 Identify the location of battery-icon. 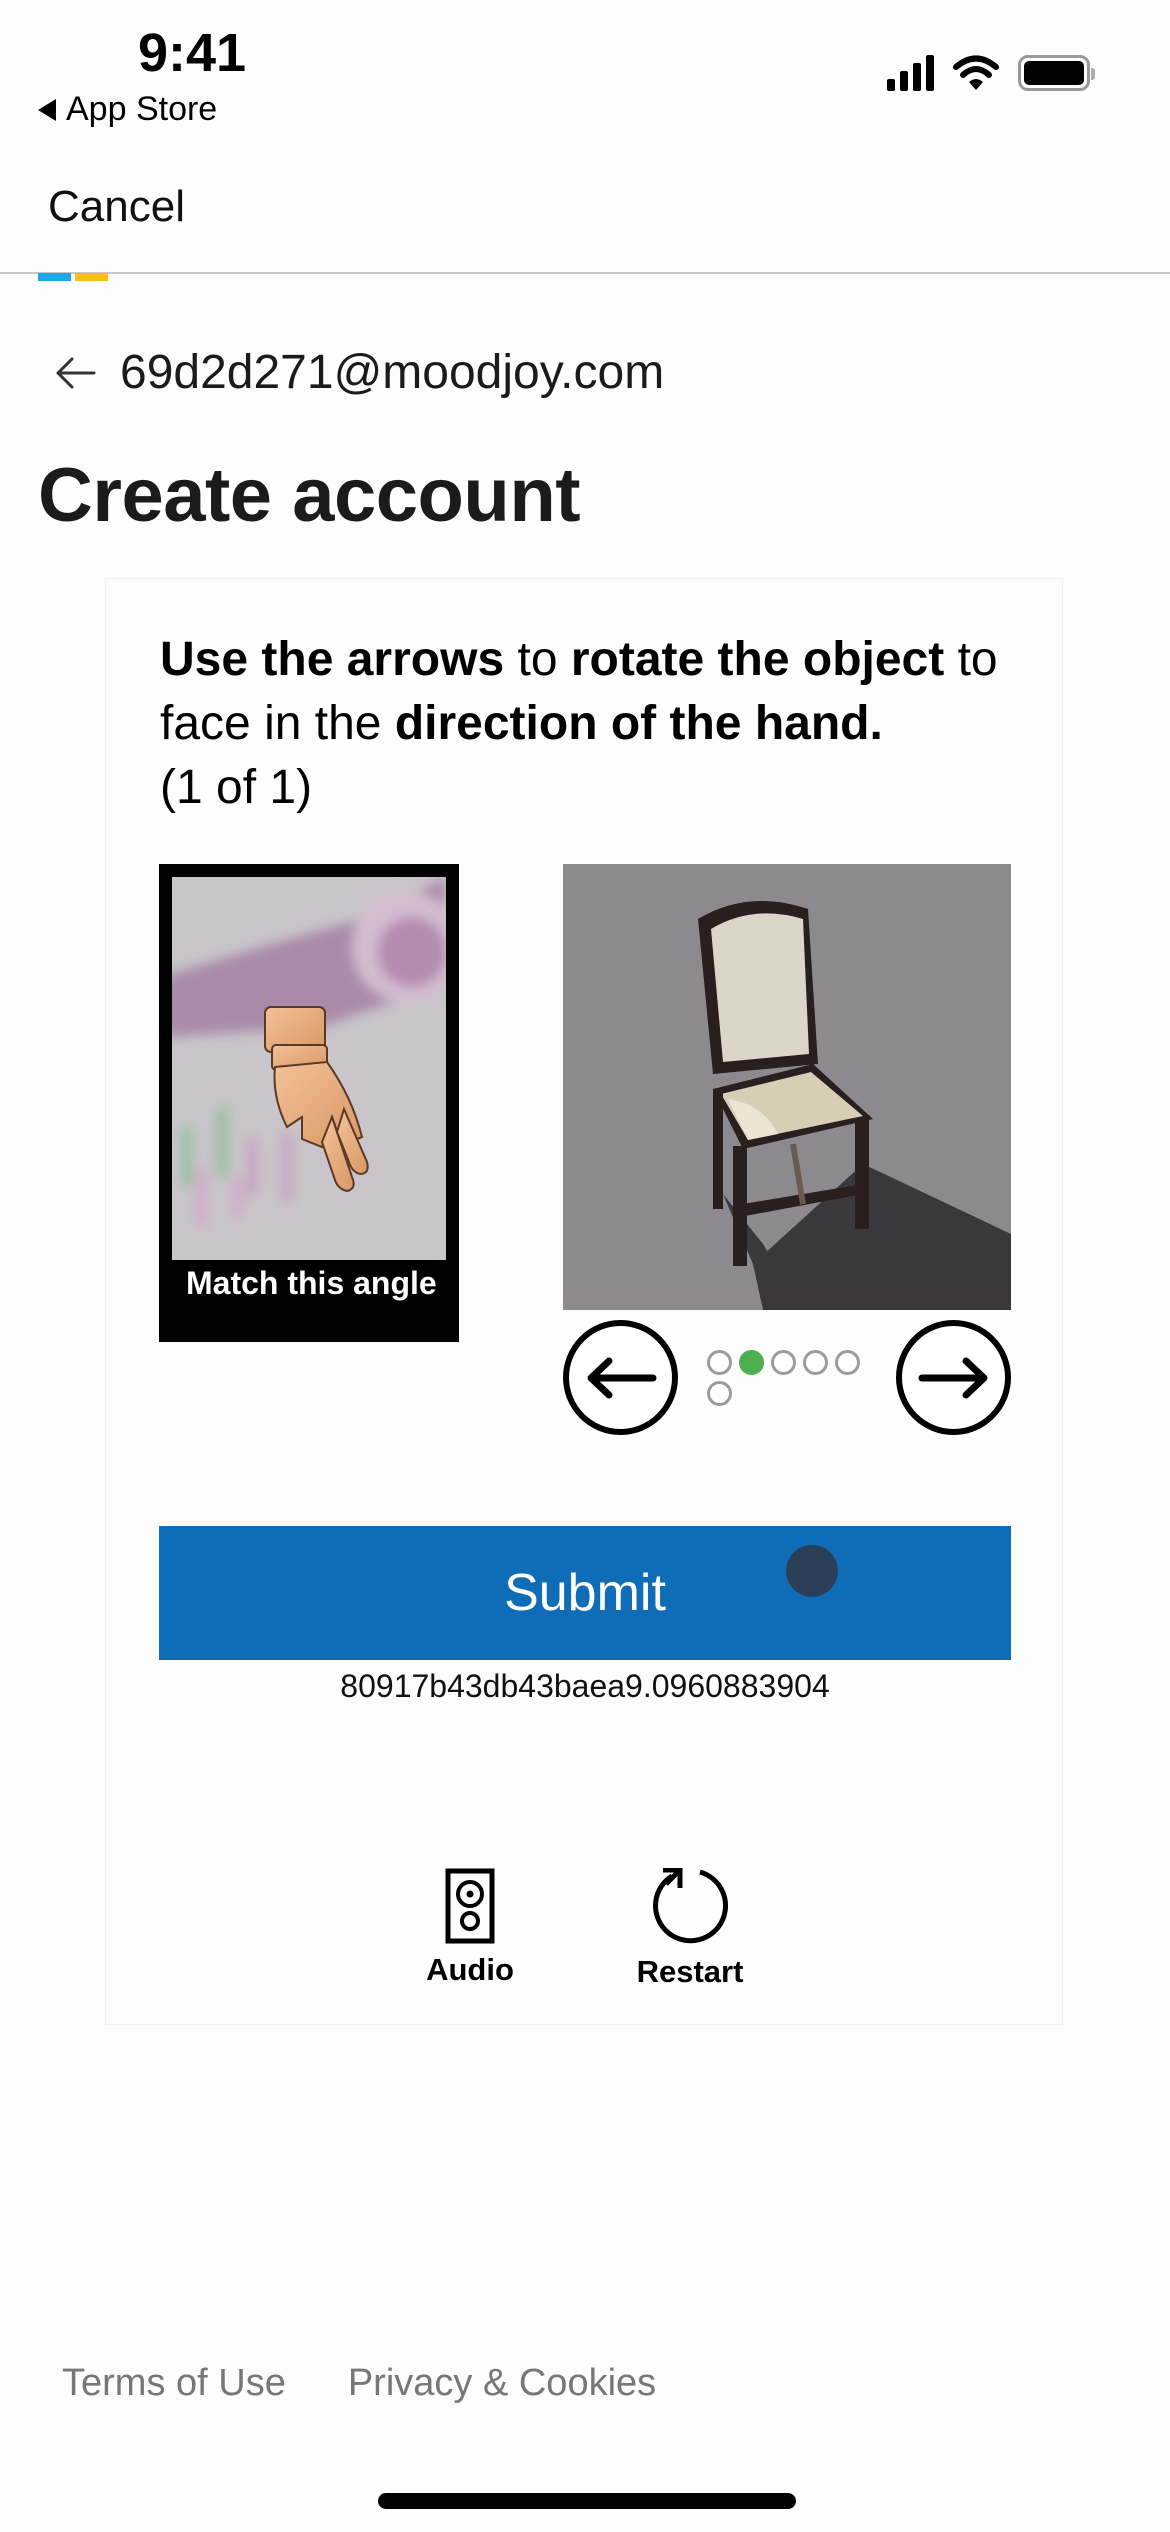
(1056, 73).